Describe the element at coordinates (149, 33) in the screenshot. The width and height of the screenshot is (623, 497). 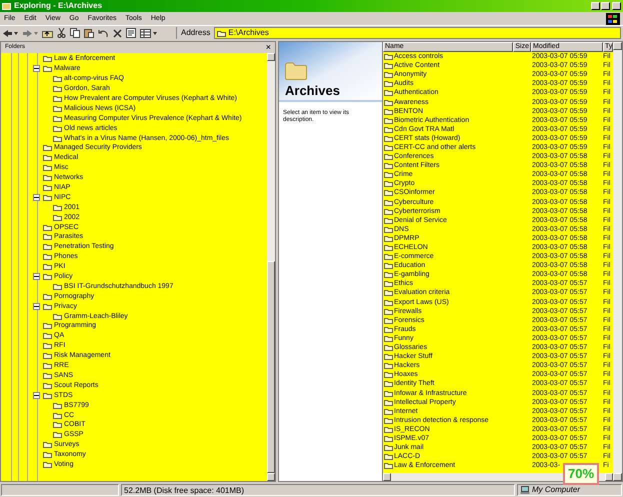
I see `views-icon` at that location.